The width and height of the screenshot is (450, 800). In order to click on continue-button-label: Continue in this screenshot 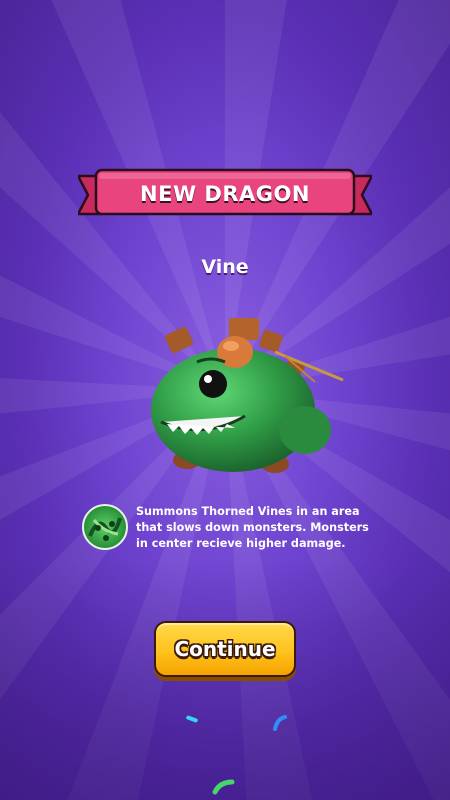, I will do `click(225, 649)`.